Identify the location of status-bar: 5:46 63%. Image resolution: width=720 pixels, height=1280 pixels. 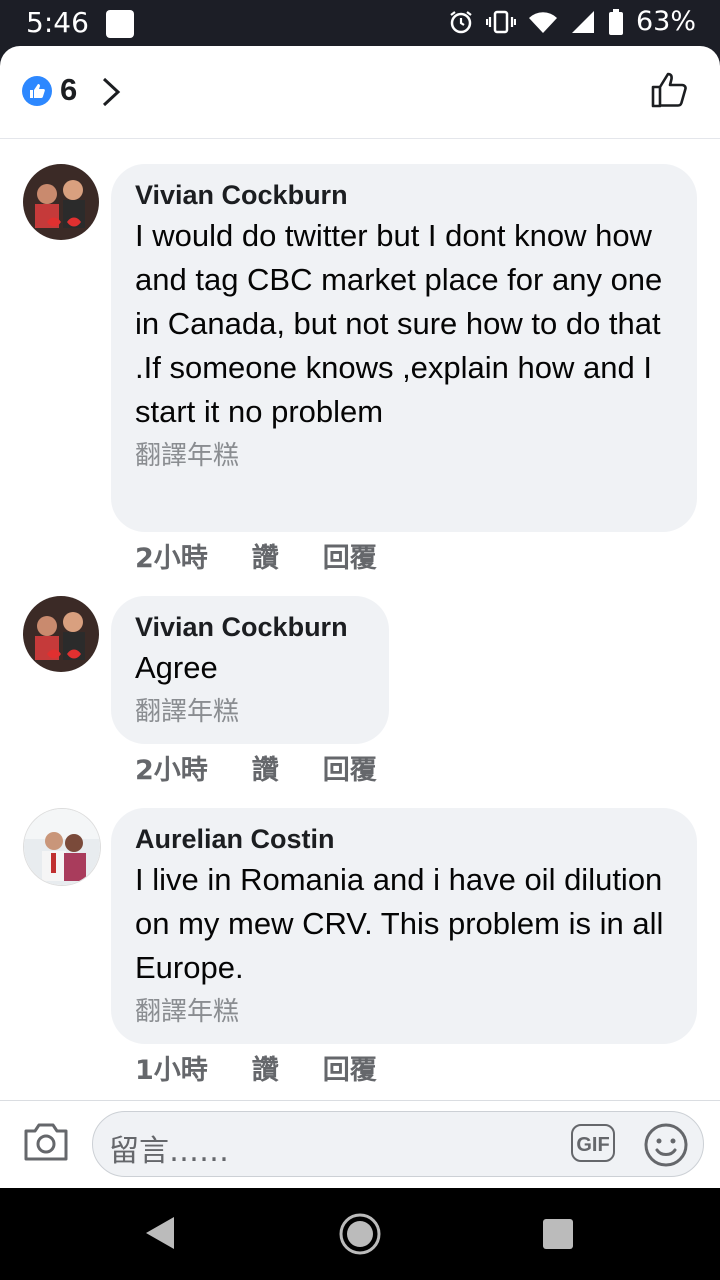
(360, 24).